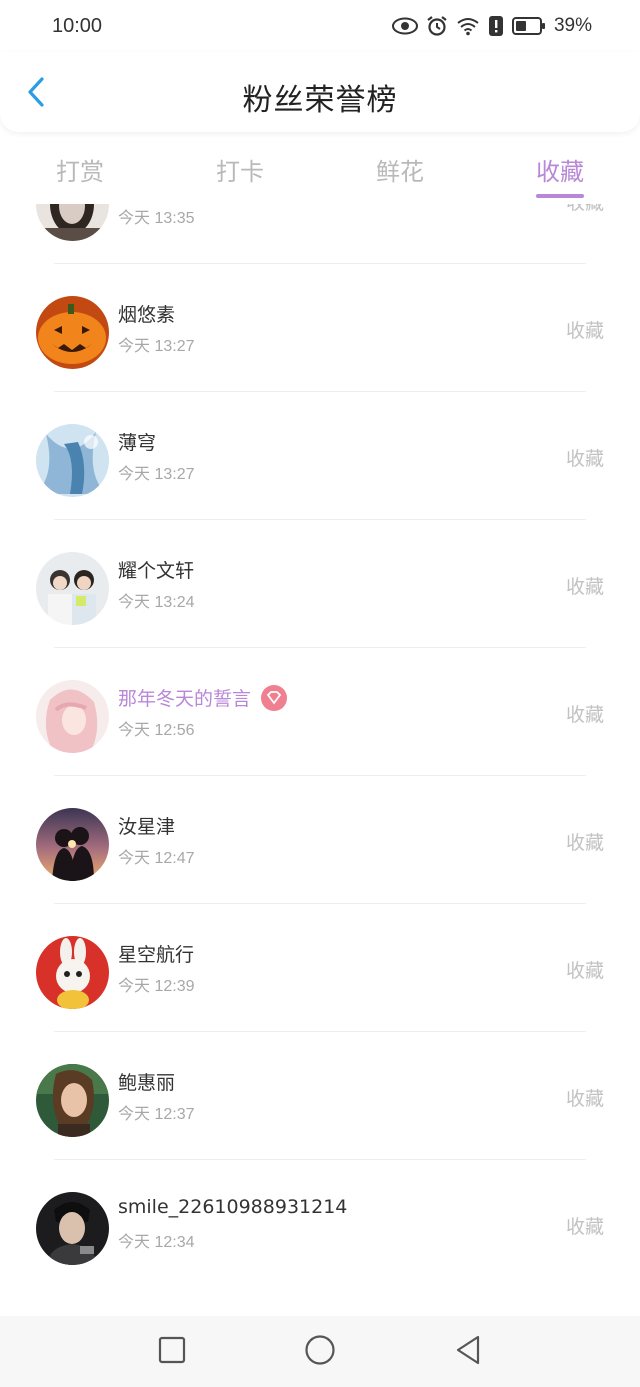 This screenshot has width=640, height=1387. Describe the element at coordinates (156, 858) in the screenshot. I see `fan-time: 今天 12:47` at that location.